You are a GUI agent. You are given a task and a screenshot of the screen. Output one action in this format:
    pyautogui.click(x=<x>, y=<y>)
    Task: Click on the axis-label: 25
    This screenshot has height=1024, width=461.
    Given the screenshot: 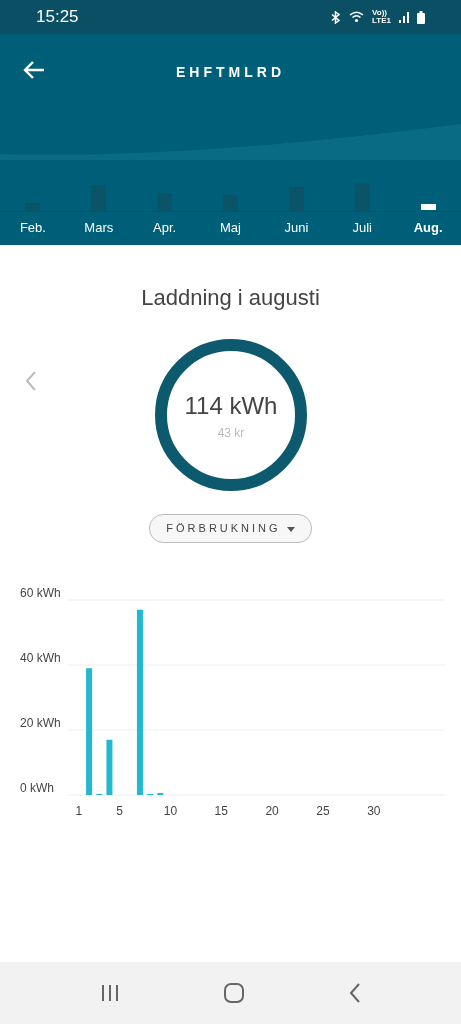 What is the action you would take?
    pyautogui.click(x=323, y=810)
    